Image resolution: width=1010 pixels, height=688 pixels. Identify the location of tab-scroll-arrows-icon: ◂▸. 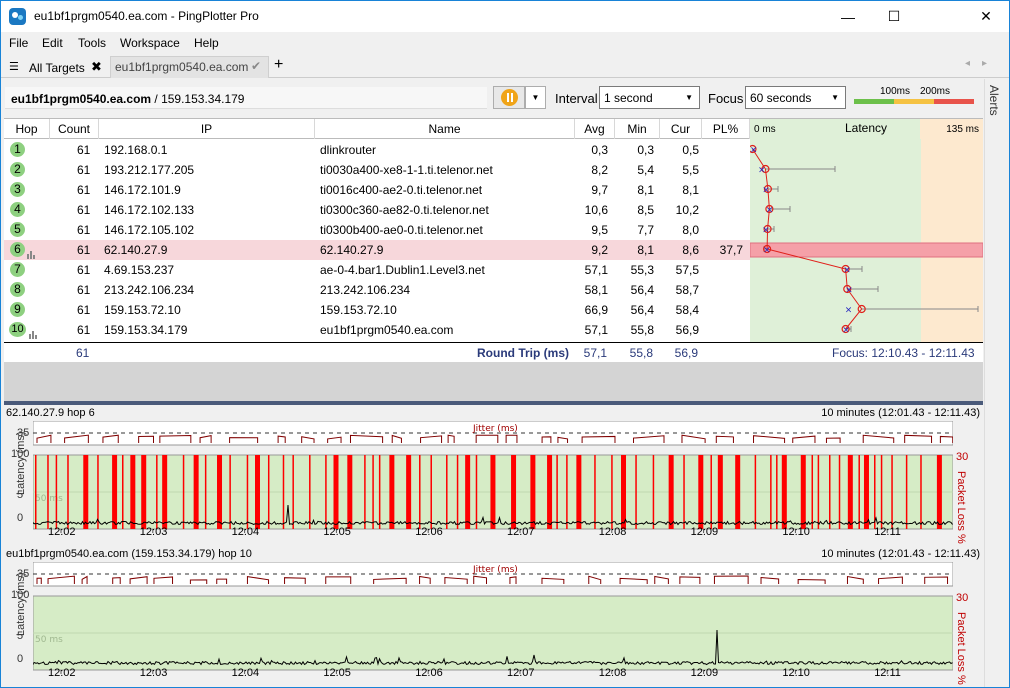
(982, 63).